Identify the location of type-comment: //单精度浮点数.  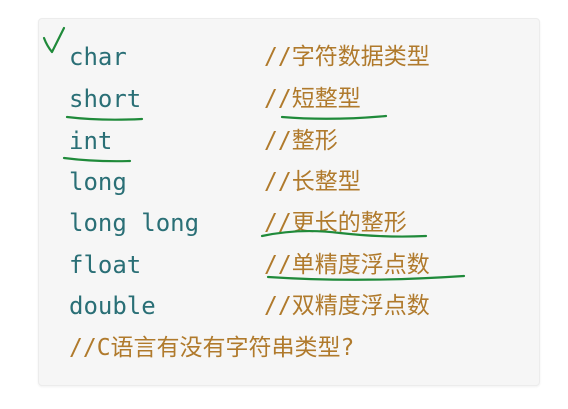
(347, 265).